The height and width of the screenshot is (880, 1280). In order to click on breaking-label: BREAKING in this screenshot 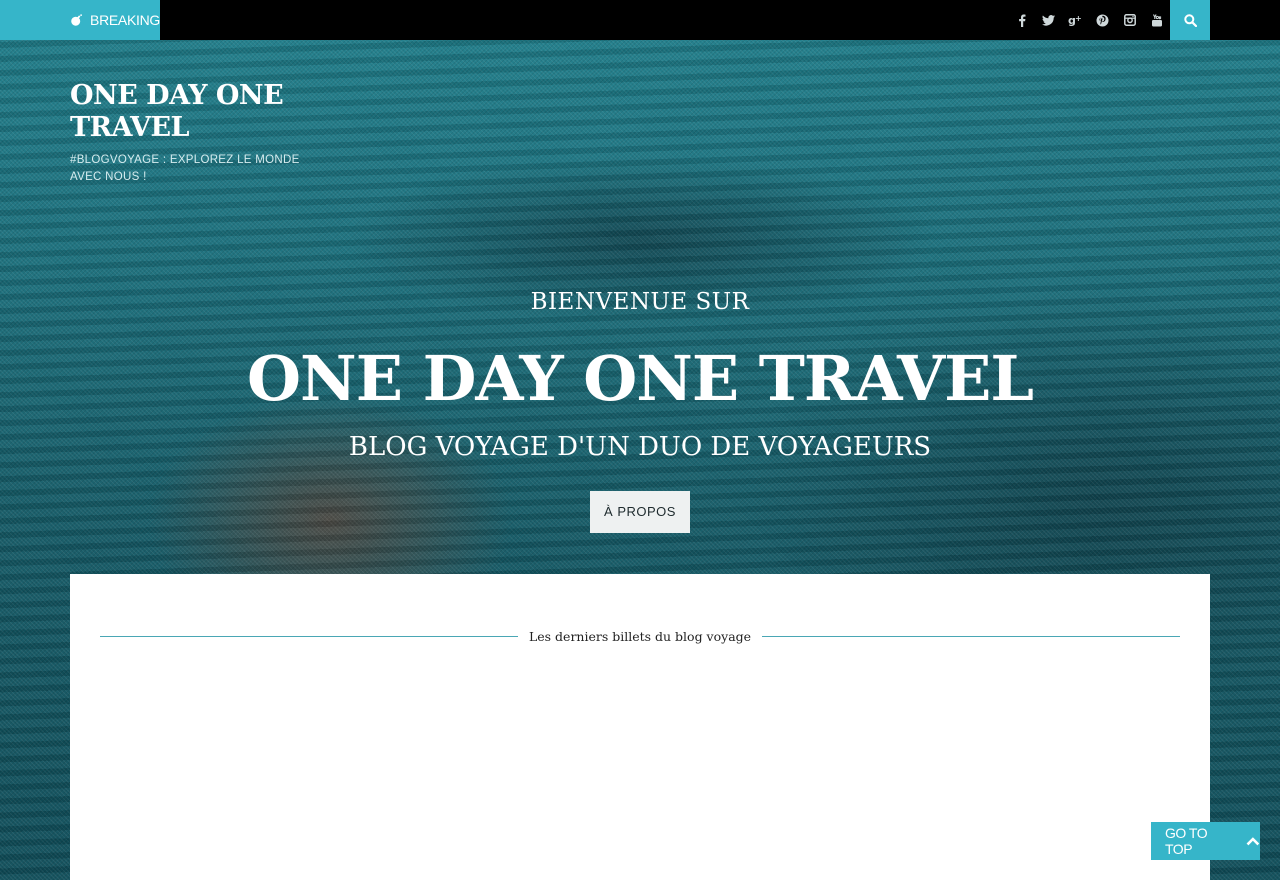, I will do `click(125, 20)`.